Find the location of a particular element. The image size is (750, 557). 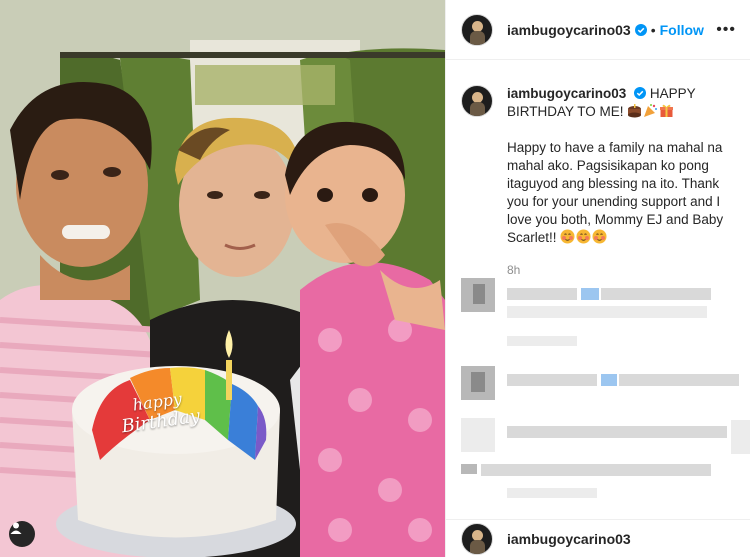

footer-bar: iambugoycarino03 is located at coordinates (598, 538).